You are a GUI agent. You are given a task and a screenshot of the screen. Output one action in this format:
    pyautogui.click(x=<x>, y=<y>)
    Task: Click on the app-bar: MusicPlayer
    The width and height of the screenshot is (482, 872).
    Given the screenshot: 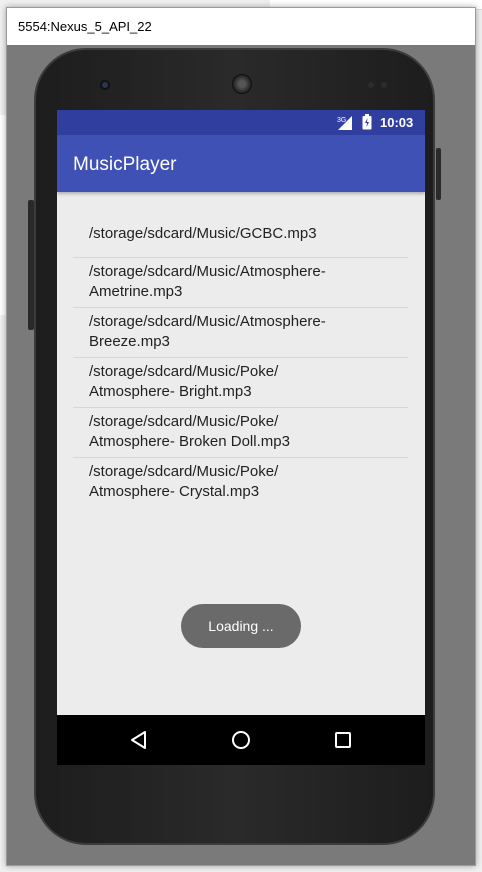 What is the action you would take?
    pyautogui.click(x=241, y=163)
    